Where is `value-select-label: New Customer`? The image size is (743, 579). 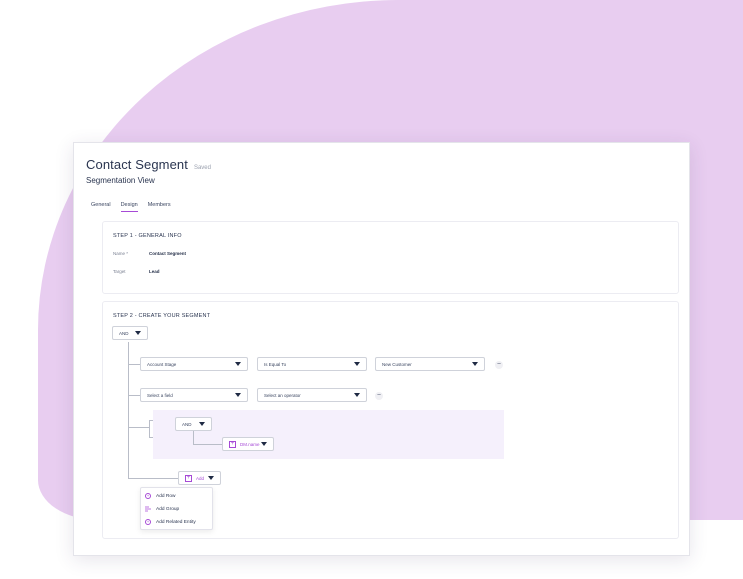 value-select-label: New Customer is located at coordinates (397, 364).